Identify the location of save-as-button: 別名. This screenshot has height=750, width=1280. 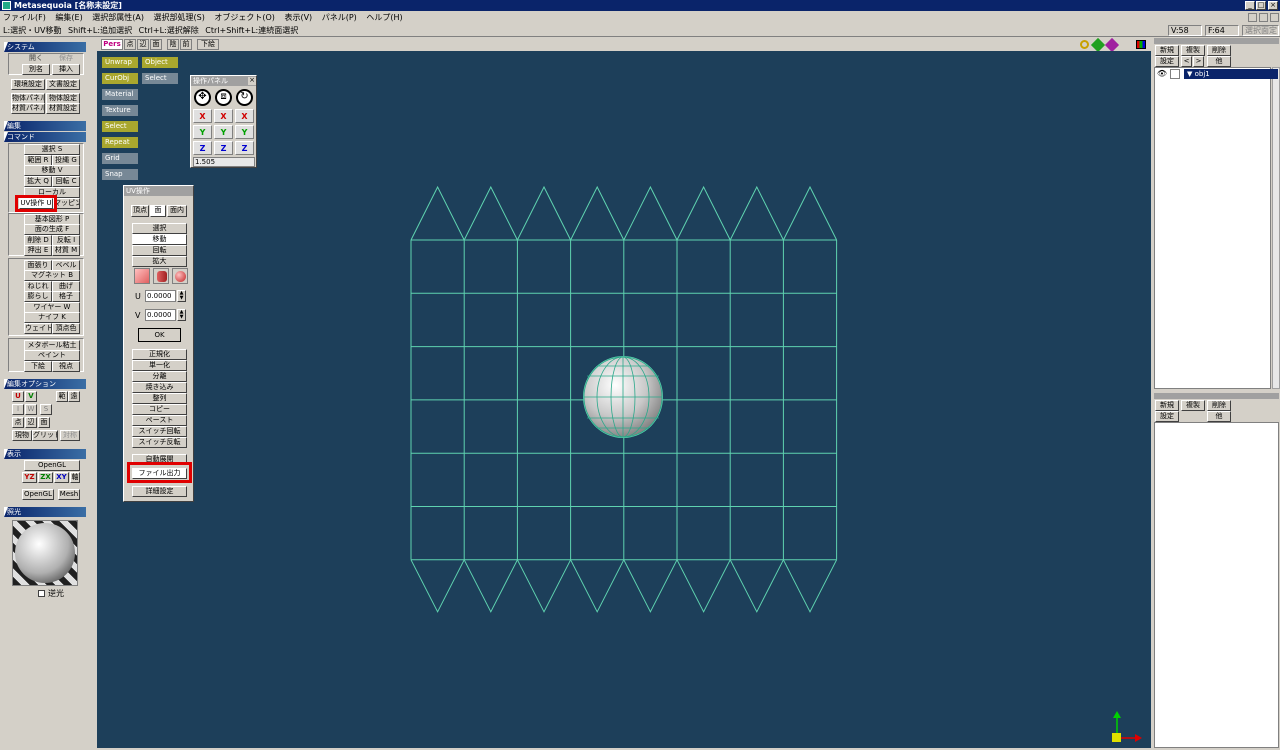
(36, 69).